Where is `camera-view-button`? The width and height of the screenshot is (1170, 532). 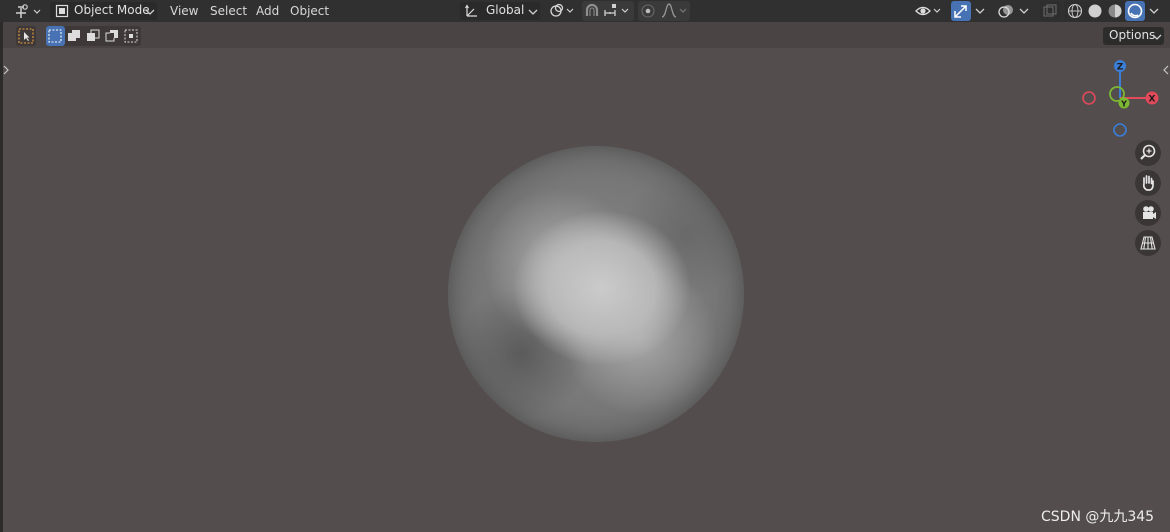
camera-view-button is located at coordinates (1148, 213).